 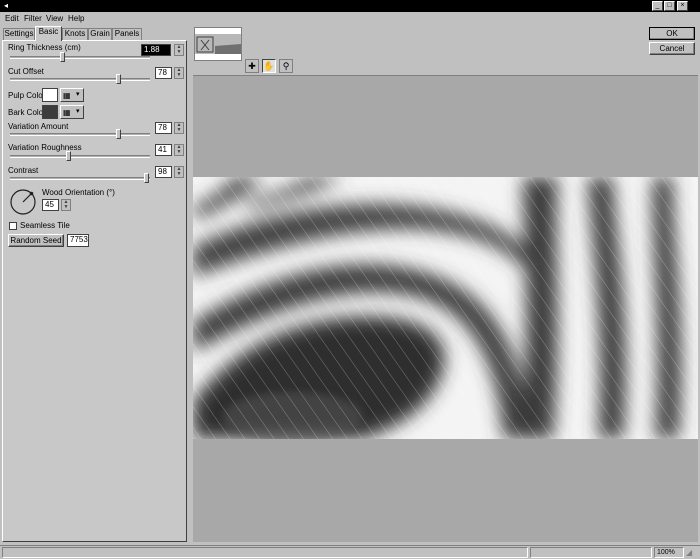 I want to click on menu-edit: Edit, so click(x=12, y=19).